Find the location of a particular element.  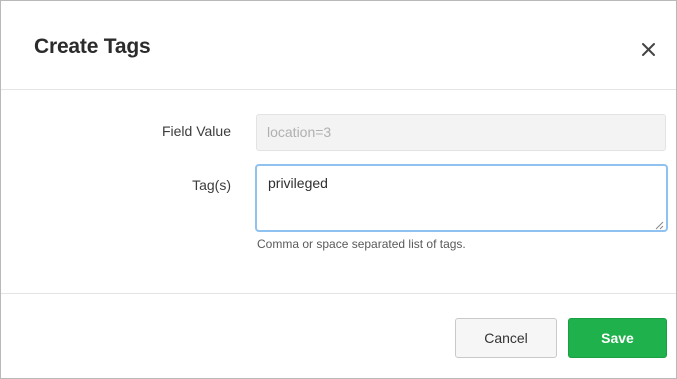

field-value-label: Field Value is located at coordinates (196, 131).